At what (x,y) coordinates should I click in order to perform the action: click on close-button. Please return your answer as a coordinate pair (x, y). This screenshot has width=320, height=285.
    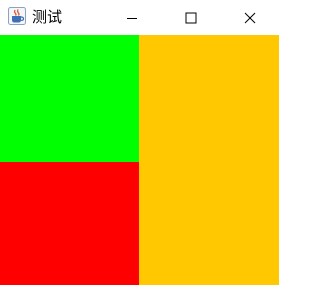
    Looking at the image, I should click on (250, 17).